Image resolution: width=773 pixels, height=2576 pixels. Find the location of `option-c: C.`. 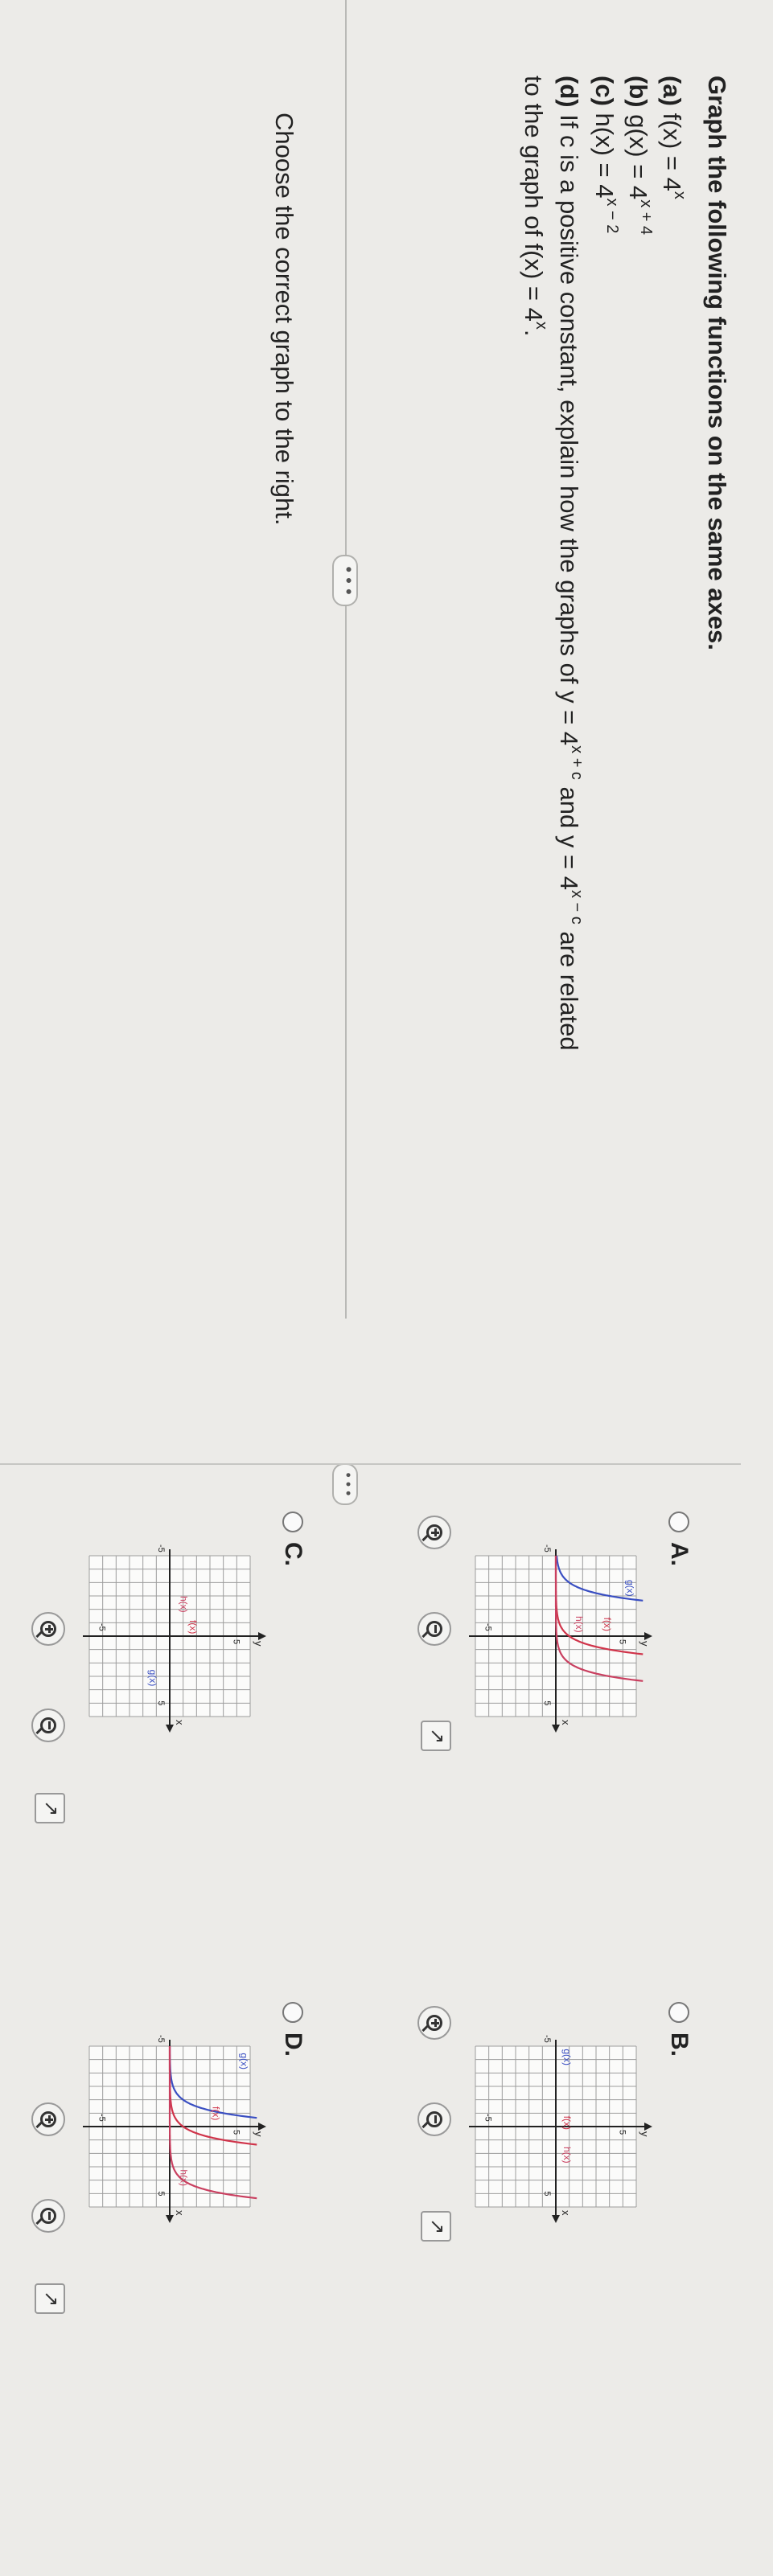

option-c: C. is located at coordinates (292, 1539).